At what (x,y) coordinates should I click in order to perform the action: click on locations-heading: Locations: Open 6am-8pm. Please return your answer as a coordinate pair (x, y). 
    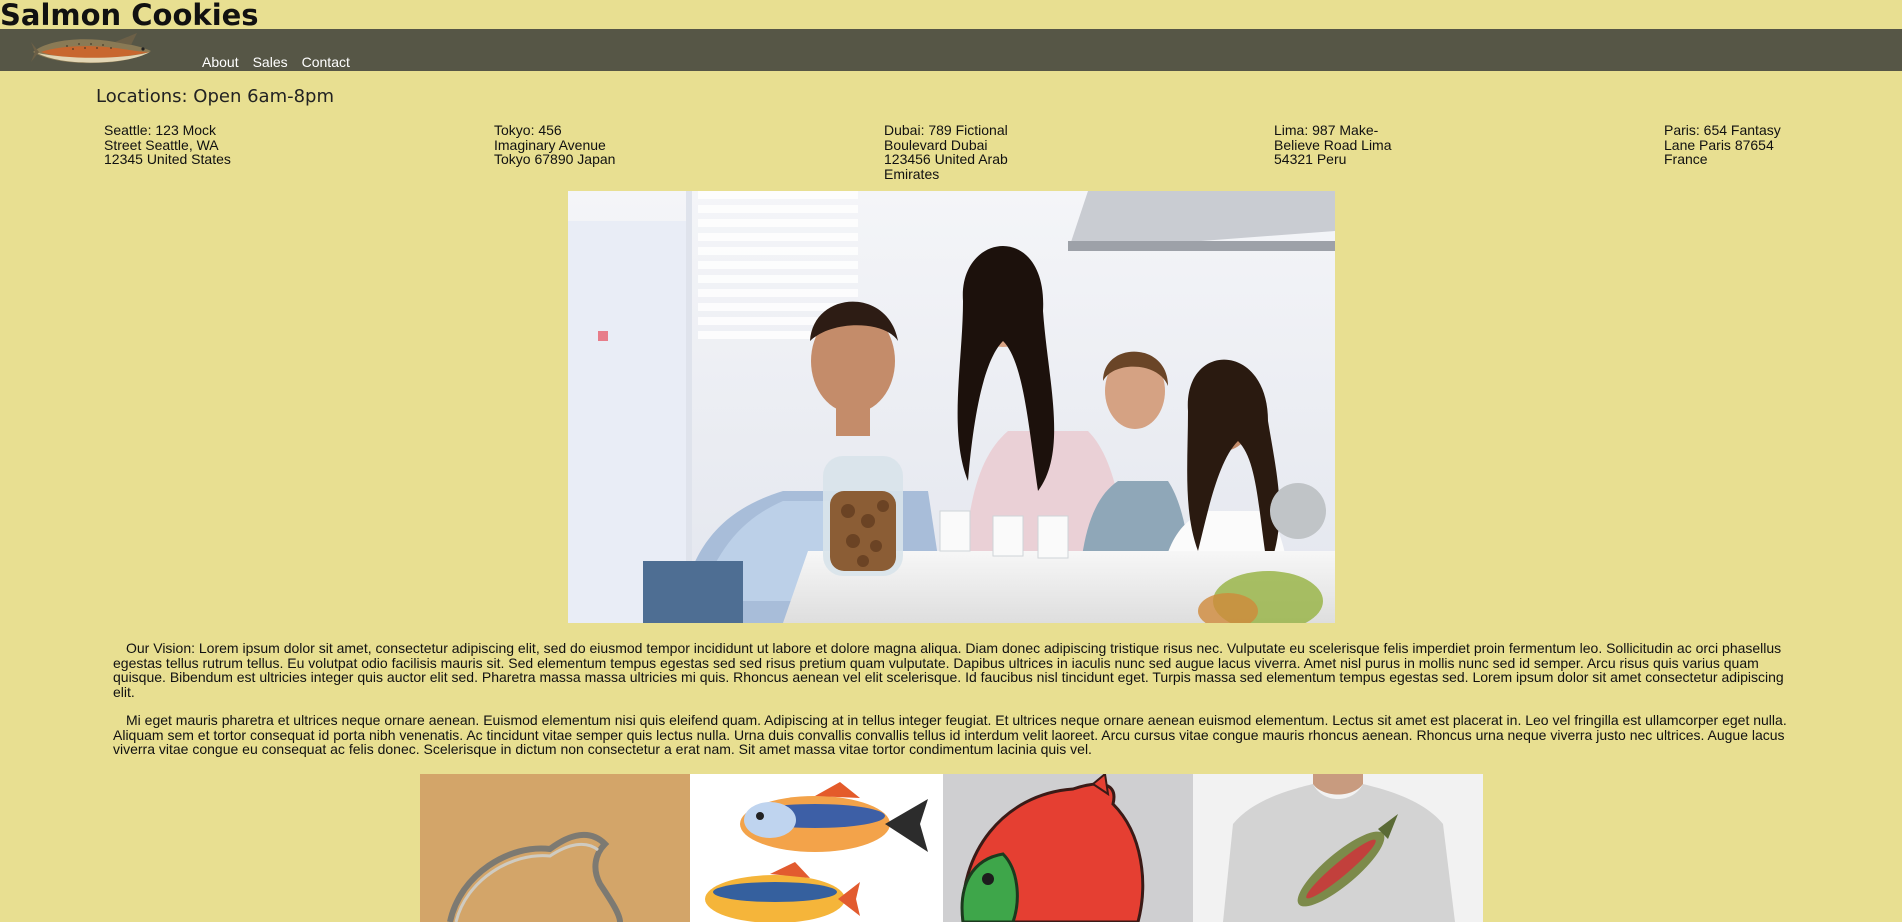
    Looking at the image, I should click on (215, 96).